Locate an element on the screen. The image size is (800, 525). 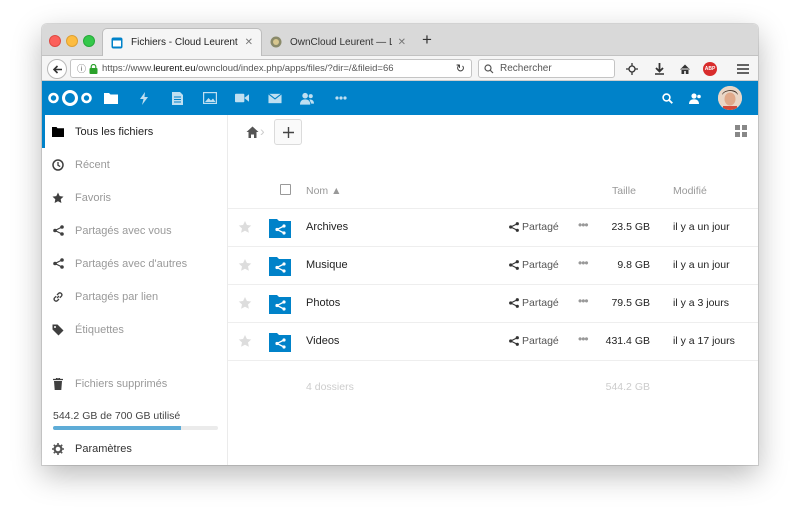
sidebar-item-recent: Récent is located at coordinates (134, 164).